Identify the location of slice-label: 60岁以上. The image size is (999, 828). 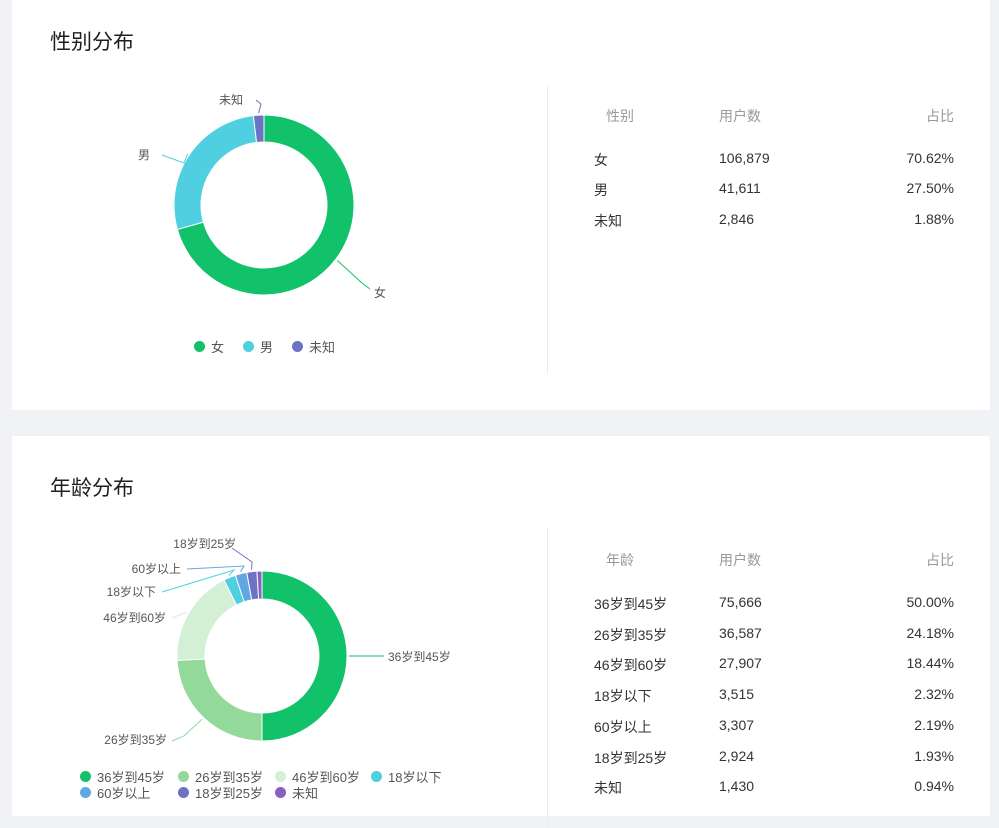
(156, 568).